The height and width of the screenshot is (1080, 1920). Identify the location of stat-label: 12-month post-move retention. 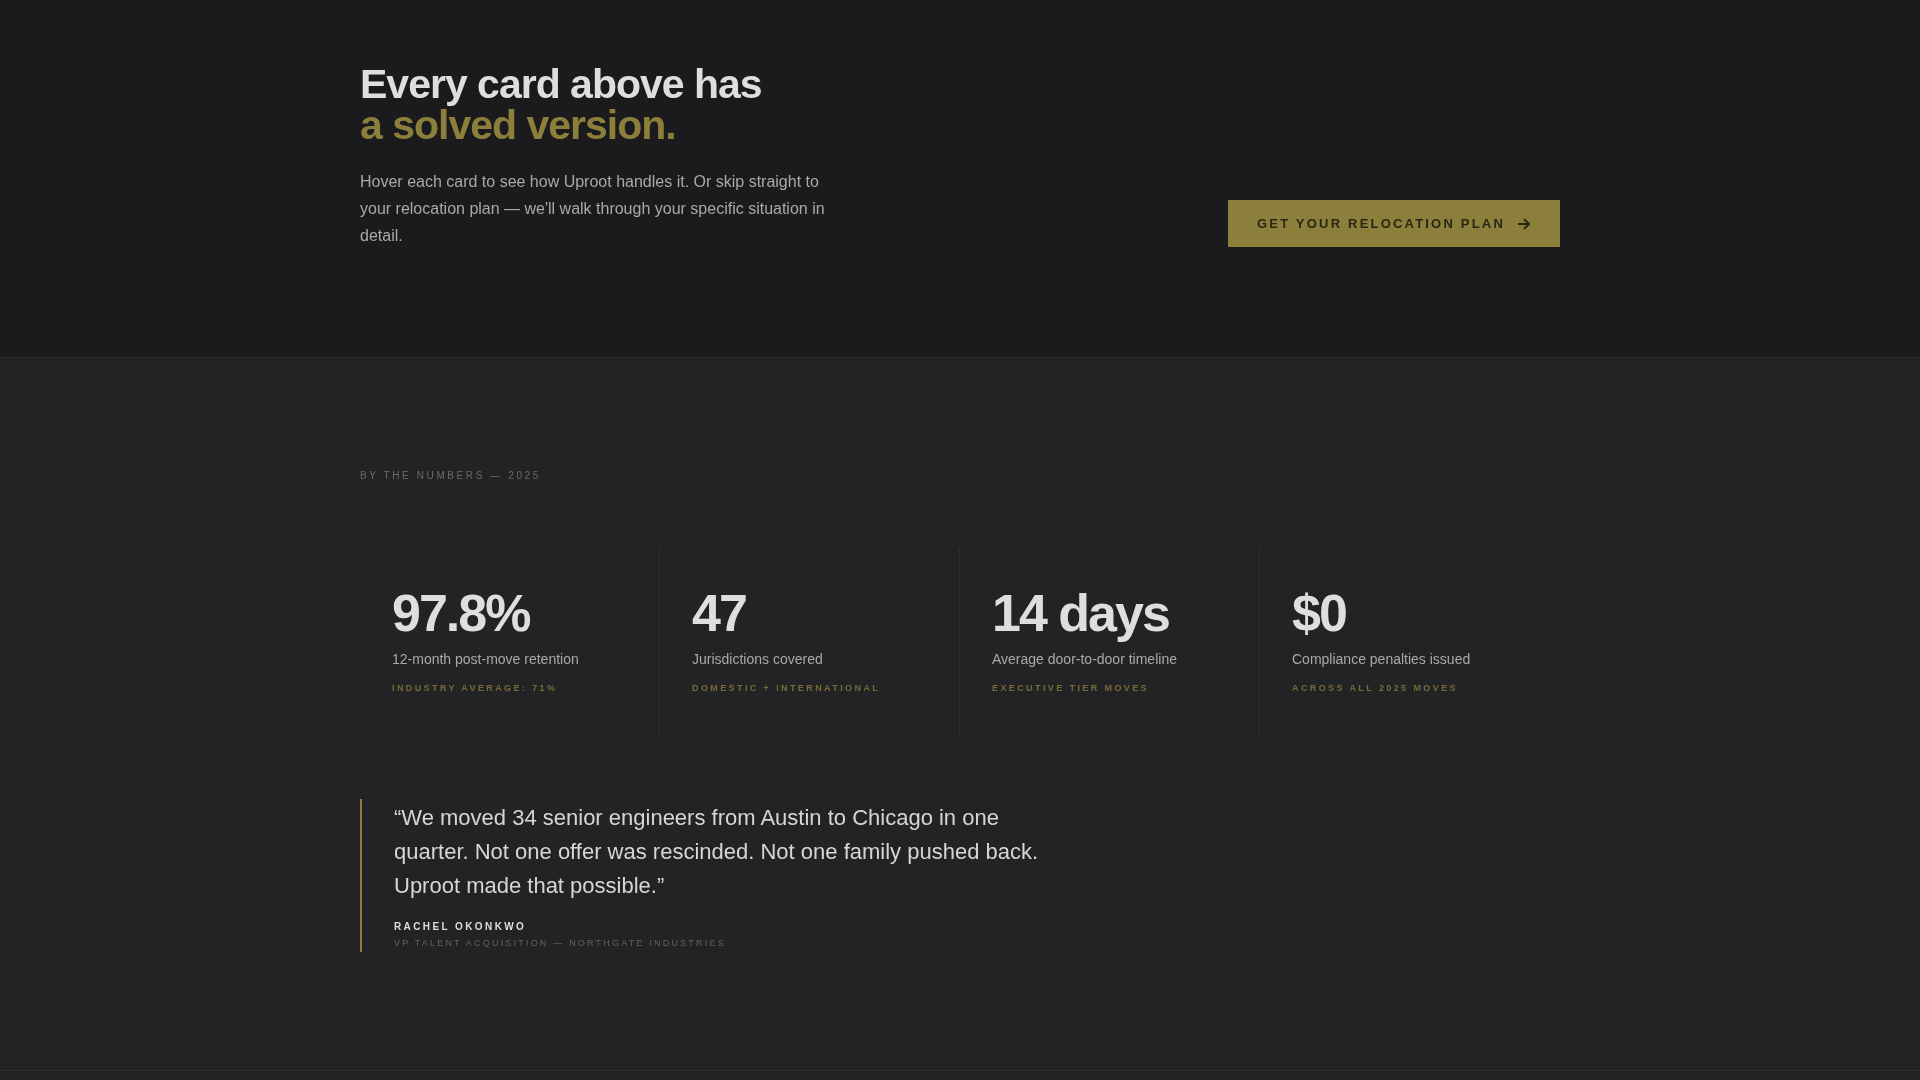
(486, 659).